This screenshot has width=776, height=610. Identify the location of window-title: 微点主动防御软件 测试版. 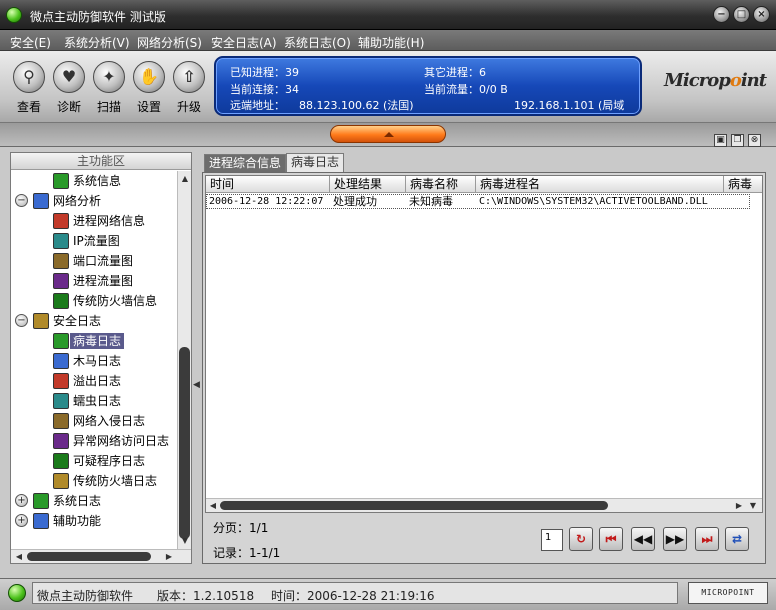
(98, 17).